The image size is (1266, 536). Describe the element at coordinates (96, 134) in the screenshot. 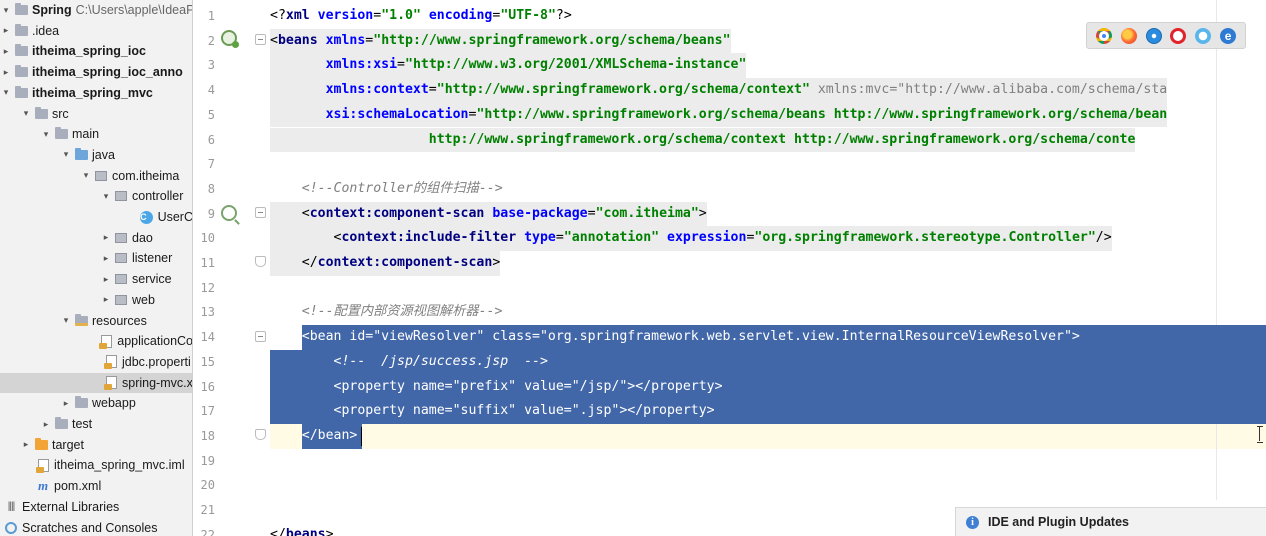

I see `tree-item-main: ▾ main` at that location.